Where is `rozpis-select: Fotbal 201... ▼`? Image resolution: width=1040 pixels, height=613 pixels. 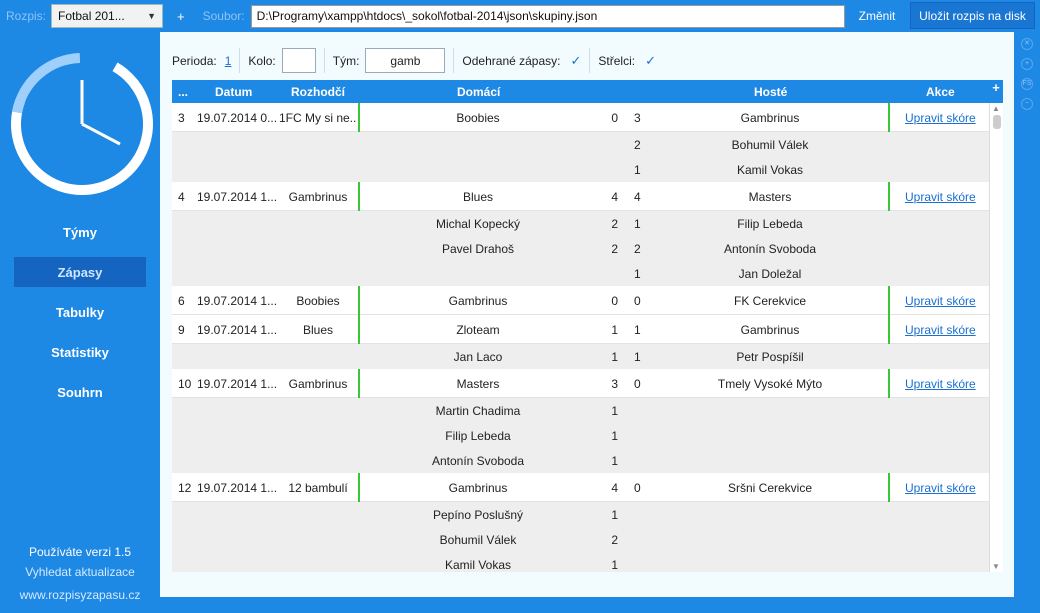
rozpis-select: Fotbal 201... ▼ is located at coordinates (107, 16).